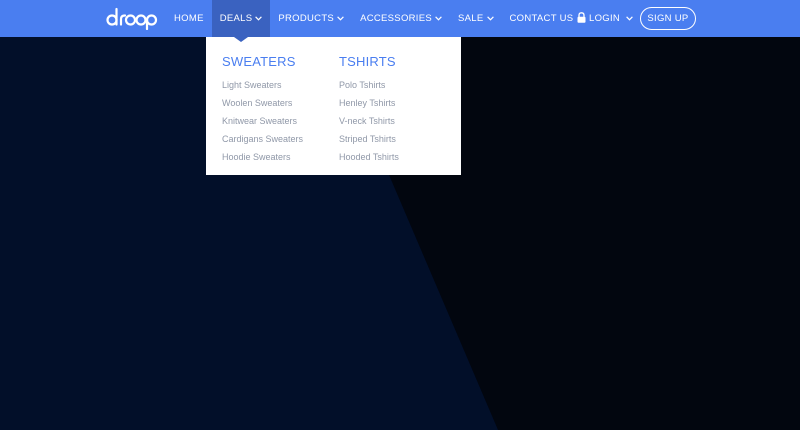  I want to click on nav-home-label: HOME, so click(189, 18).